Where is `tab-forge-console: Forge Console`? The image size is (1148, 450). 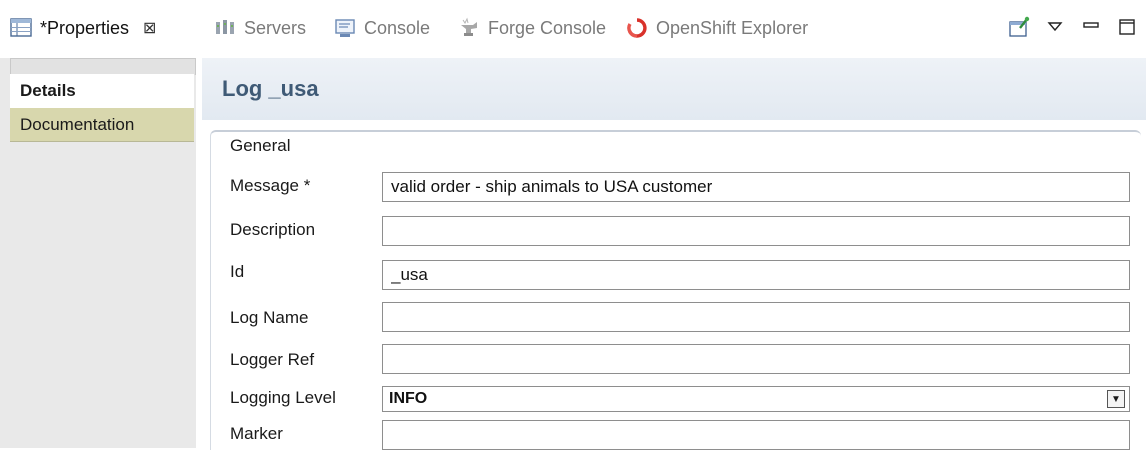 tab-forge-console: Forge Console is located at coordinates (532, 28).